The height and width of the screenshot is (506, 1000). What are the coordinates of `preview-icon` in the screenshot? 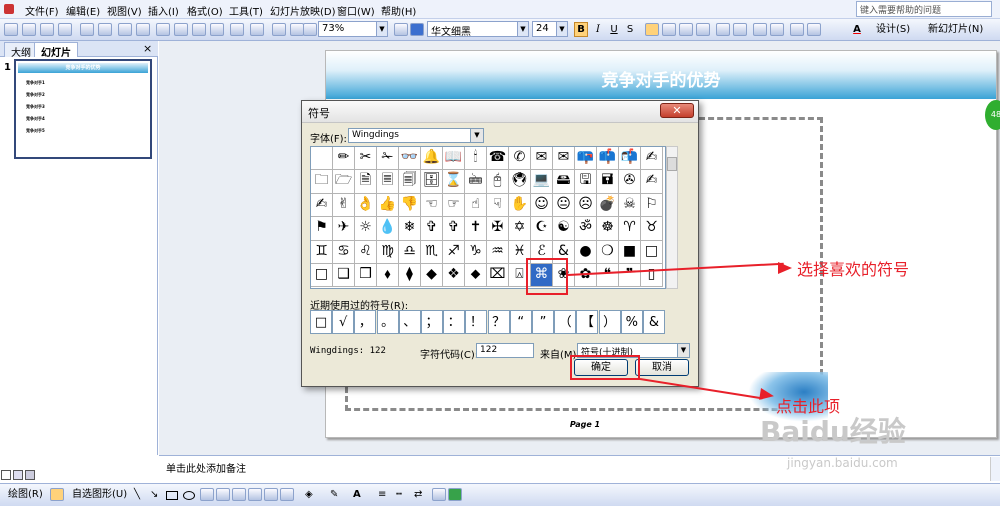 It's located at (105, 29).